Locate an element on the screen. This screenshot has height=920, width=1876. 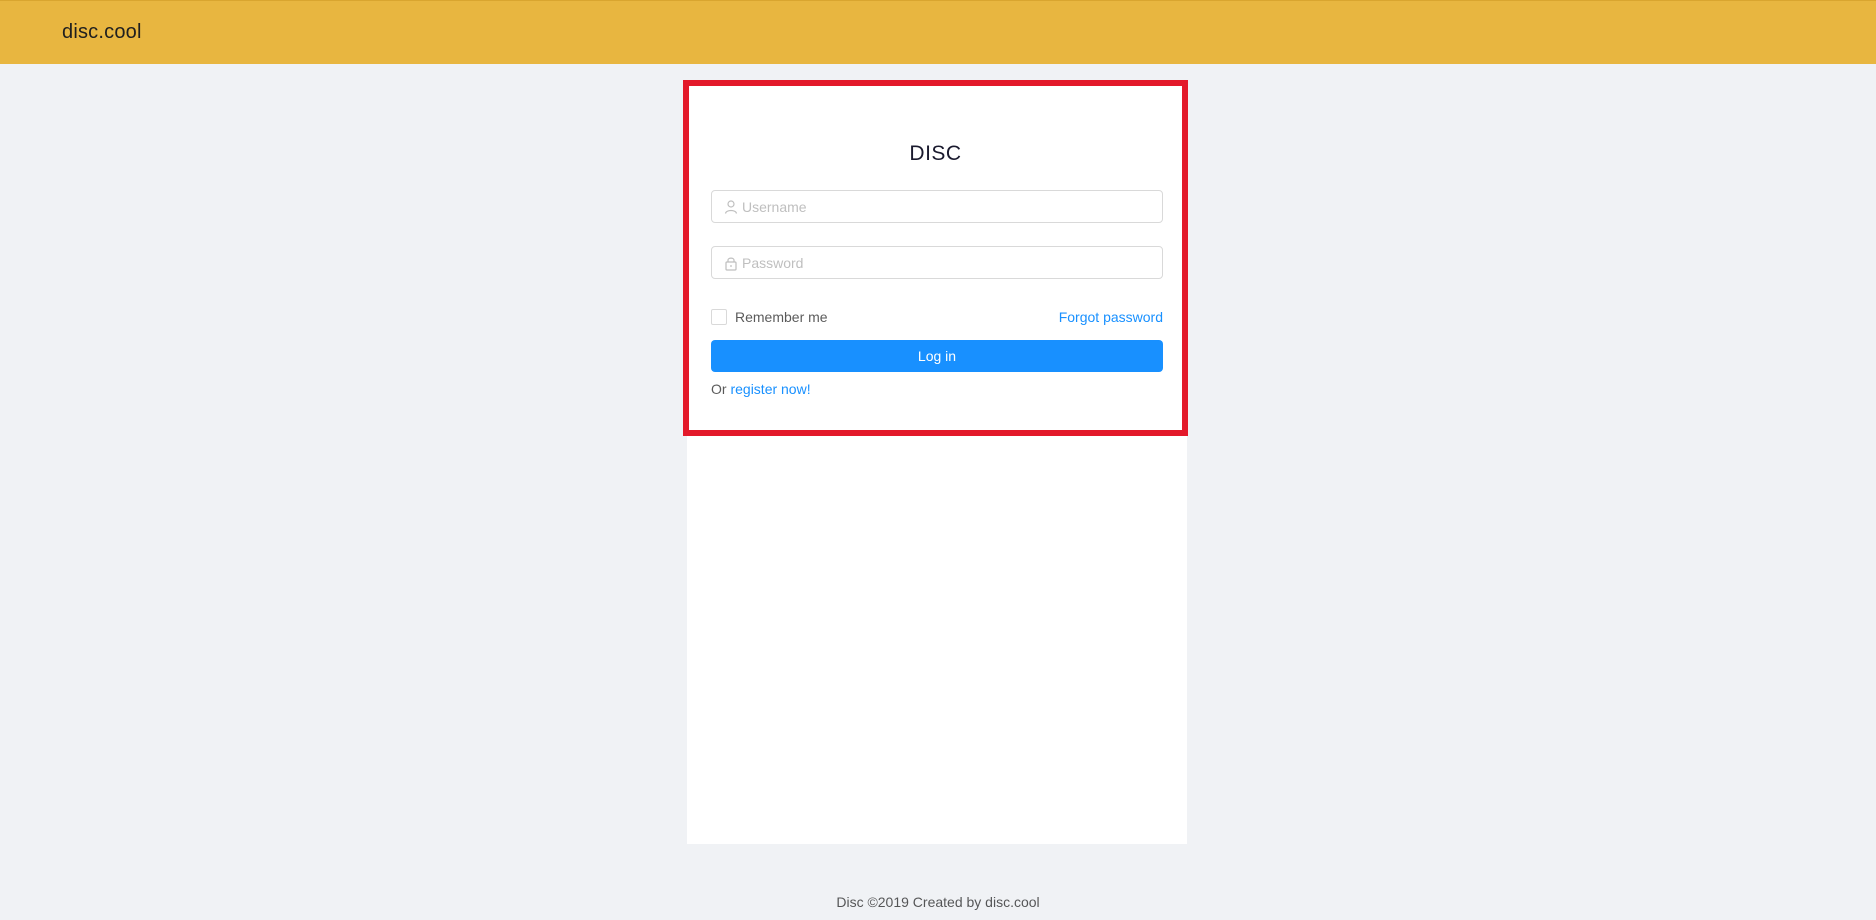
forgot-password-link: Forgot password is located at coordinates (1111, 317).